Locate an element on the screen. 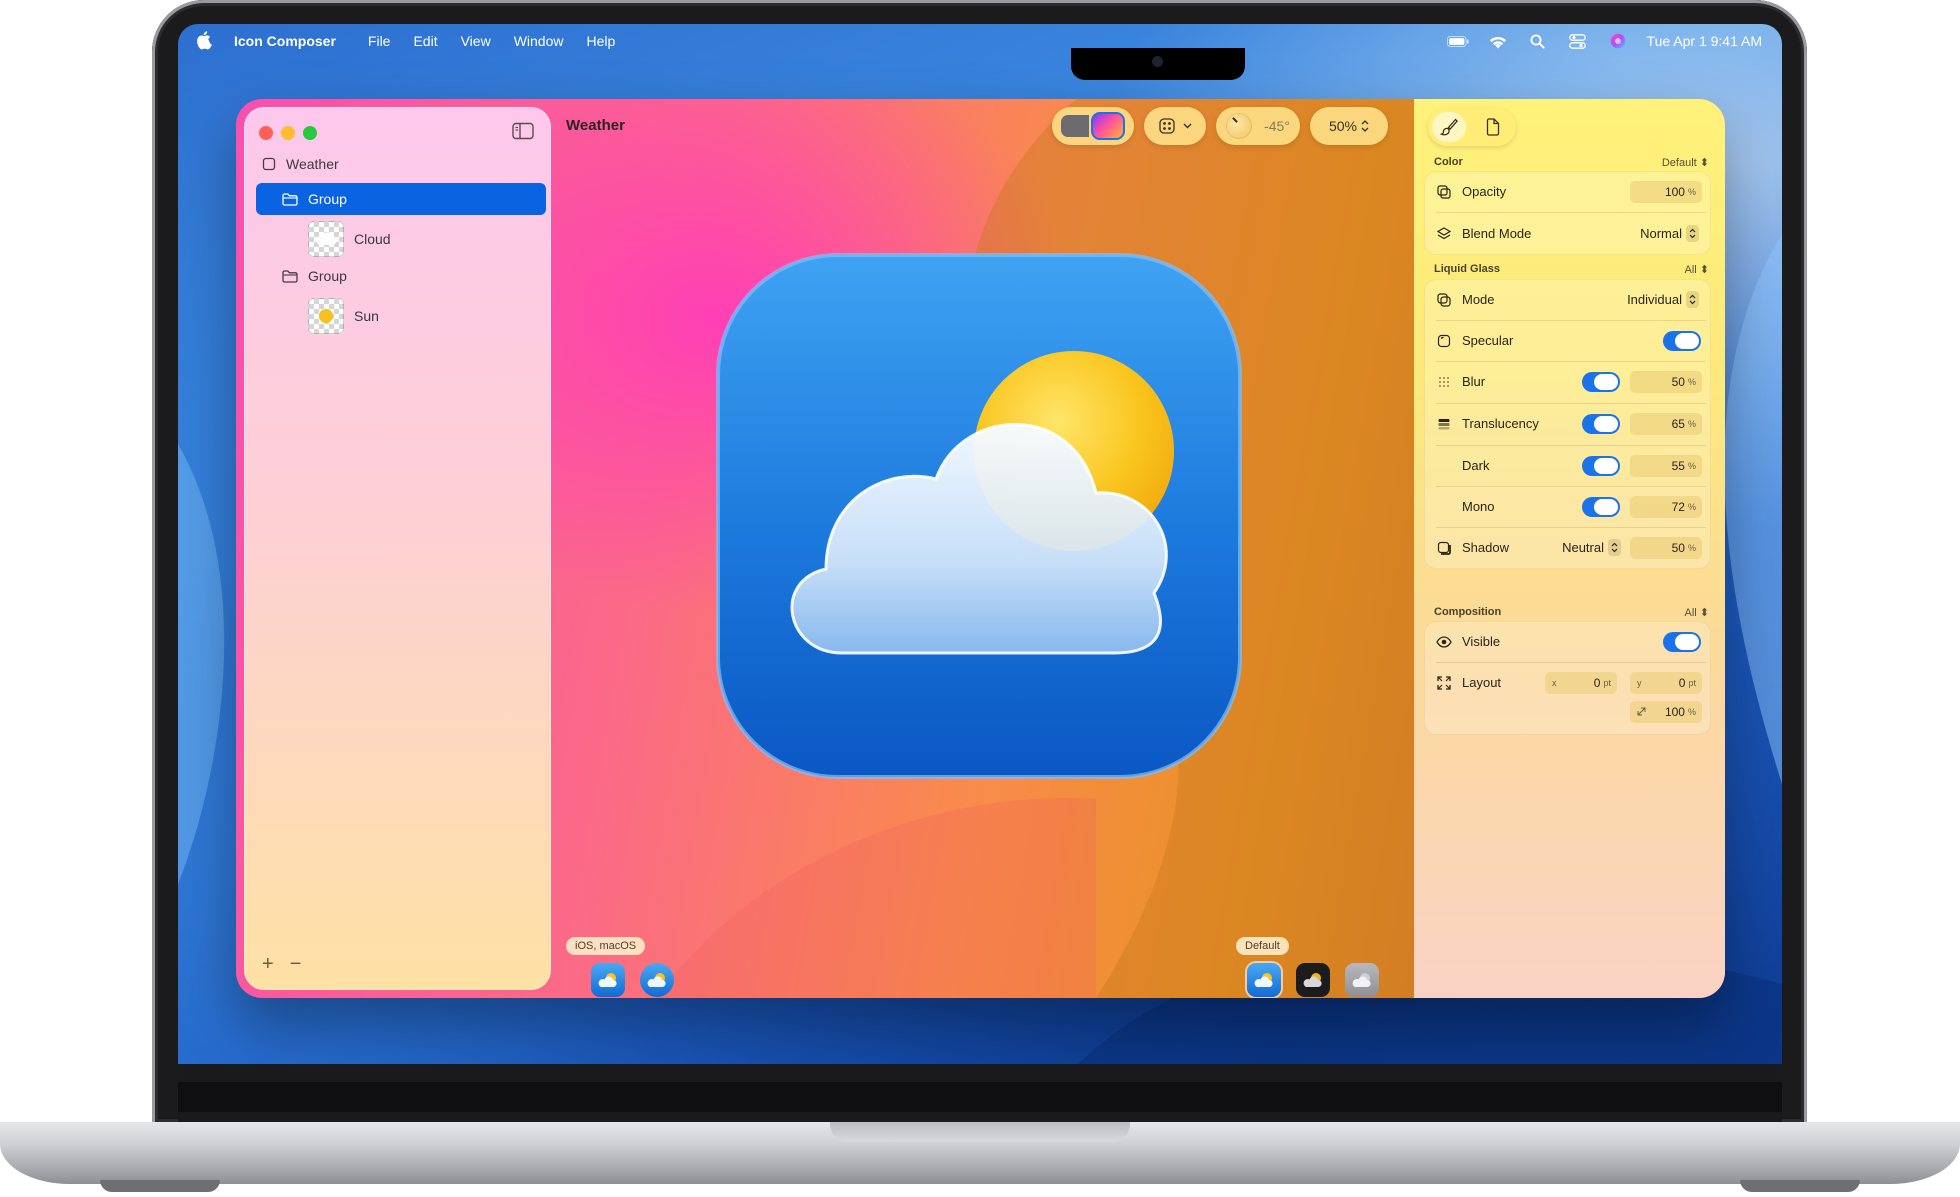 The width and height of the screenshot is (1960, 1197). blur-field: 50% is located at coordinates (1666, 382).